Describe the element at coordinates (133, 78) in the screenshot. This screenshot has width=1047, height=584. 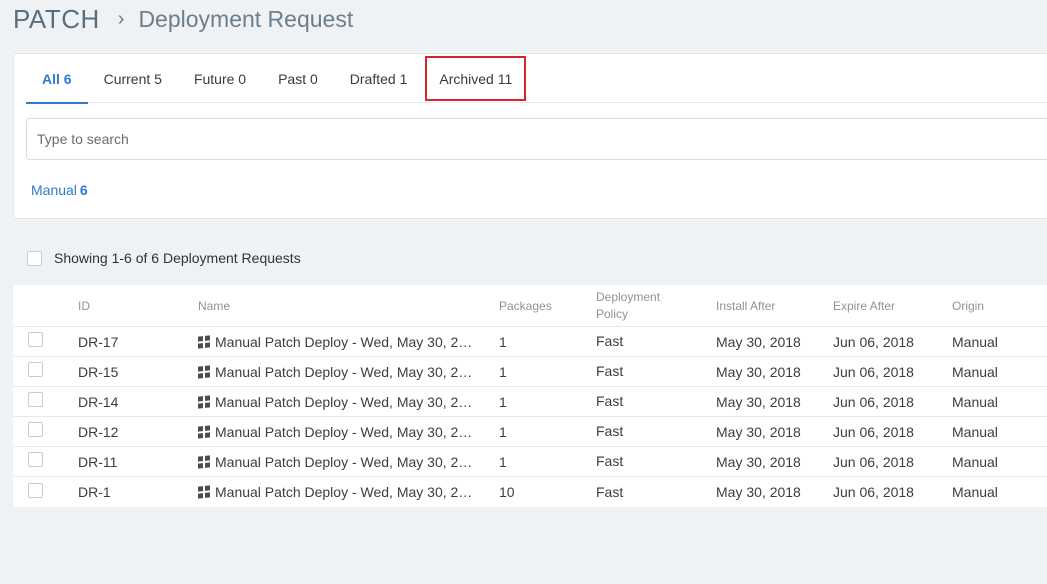
I see `tab-current: Current 5` at that location.